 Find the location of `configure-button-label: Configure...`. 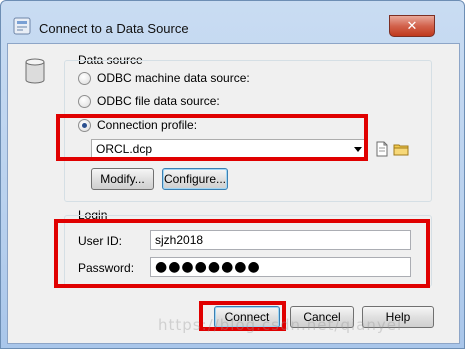

configure-button-label: Configure... is located at coordinates (195, 179).